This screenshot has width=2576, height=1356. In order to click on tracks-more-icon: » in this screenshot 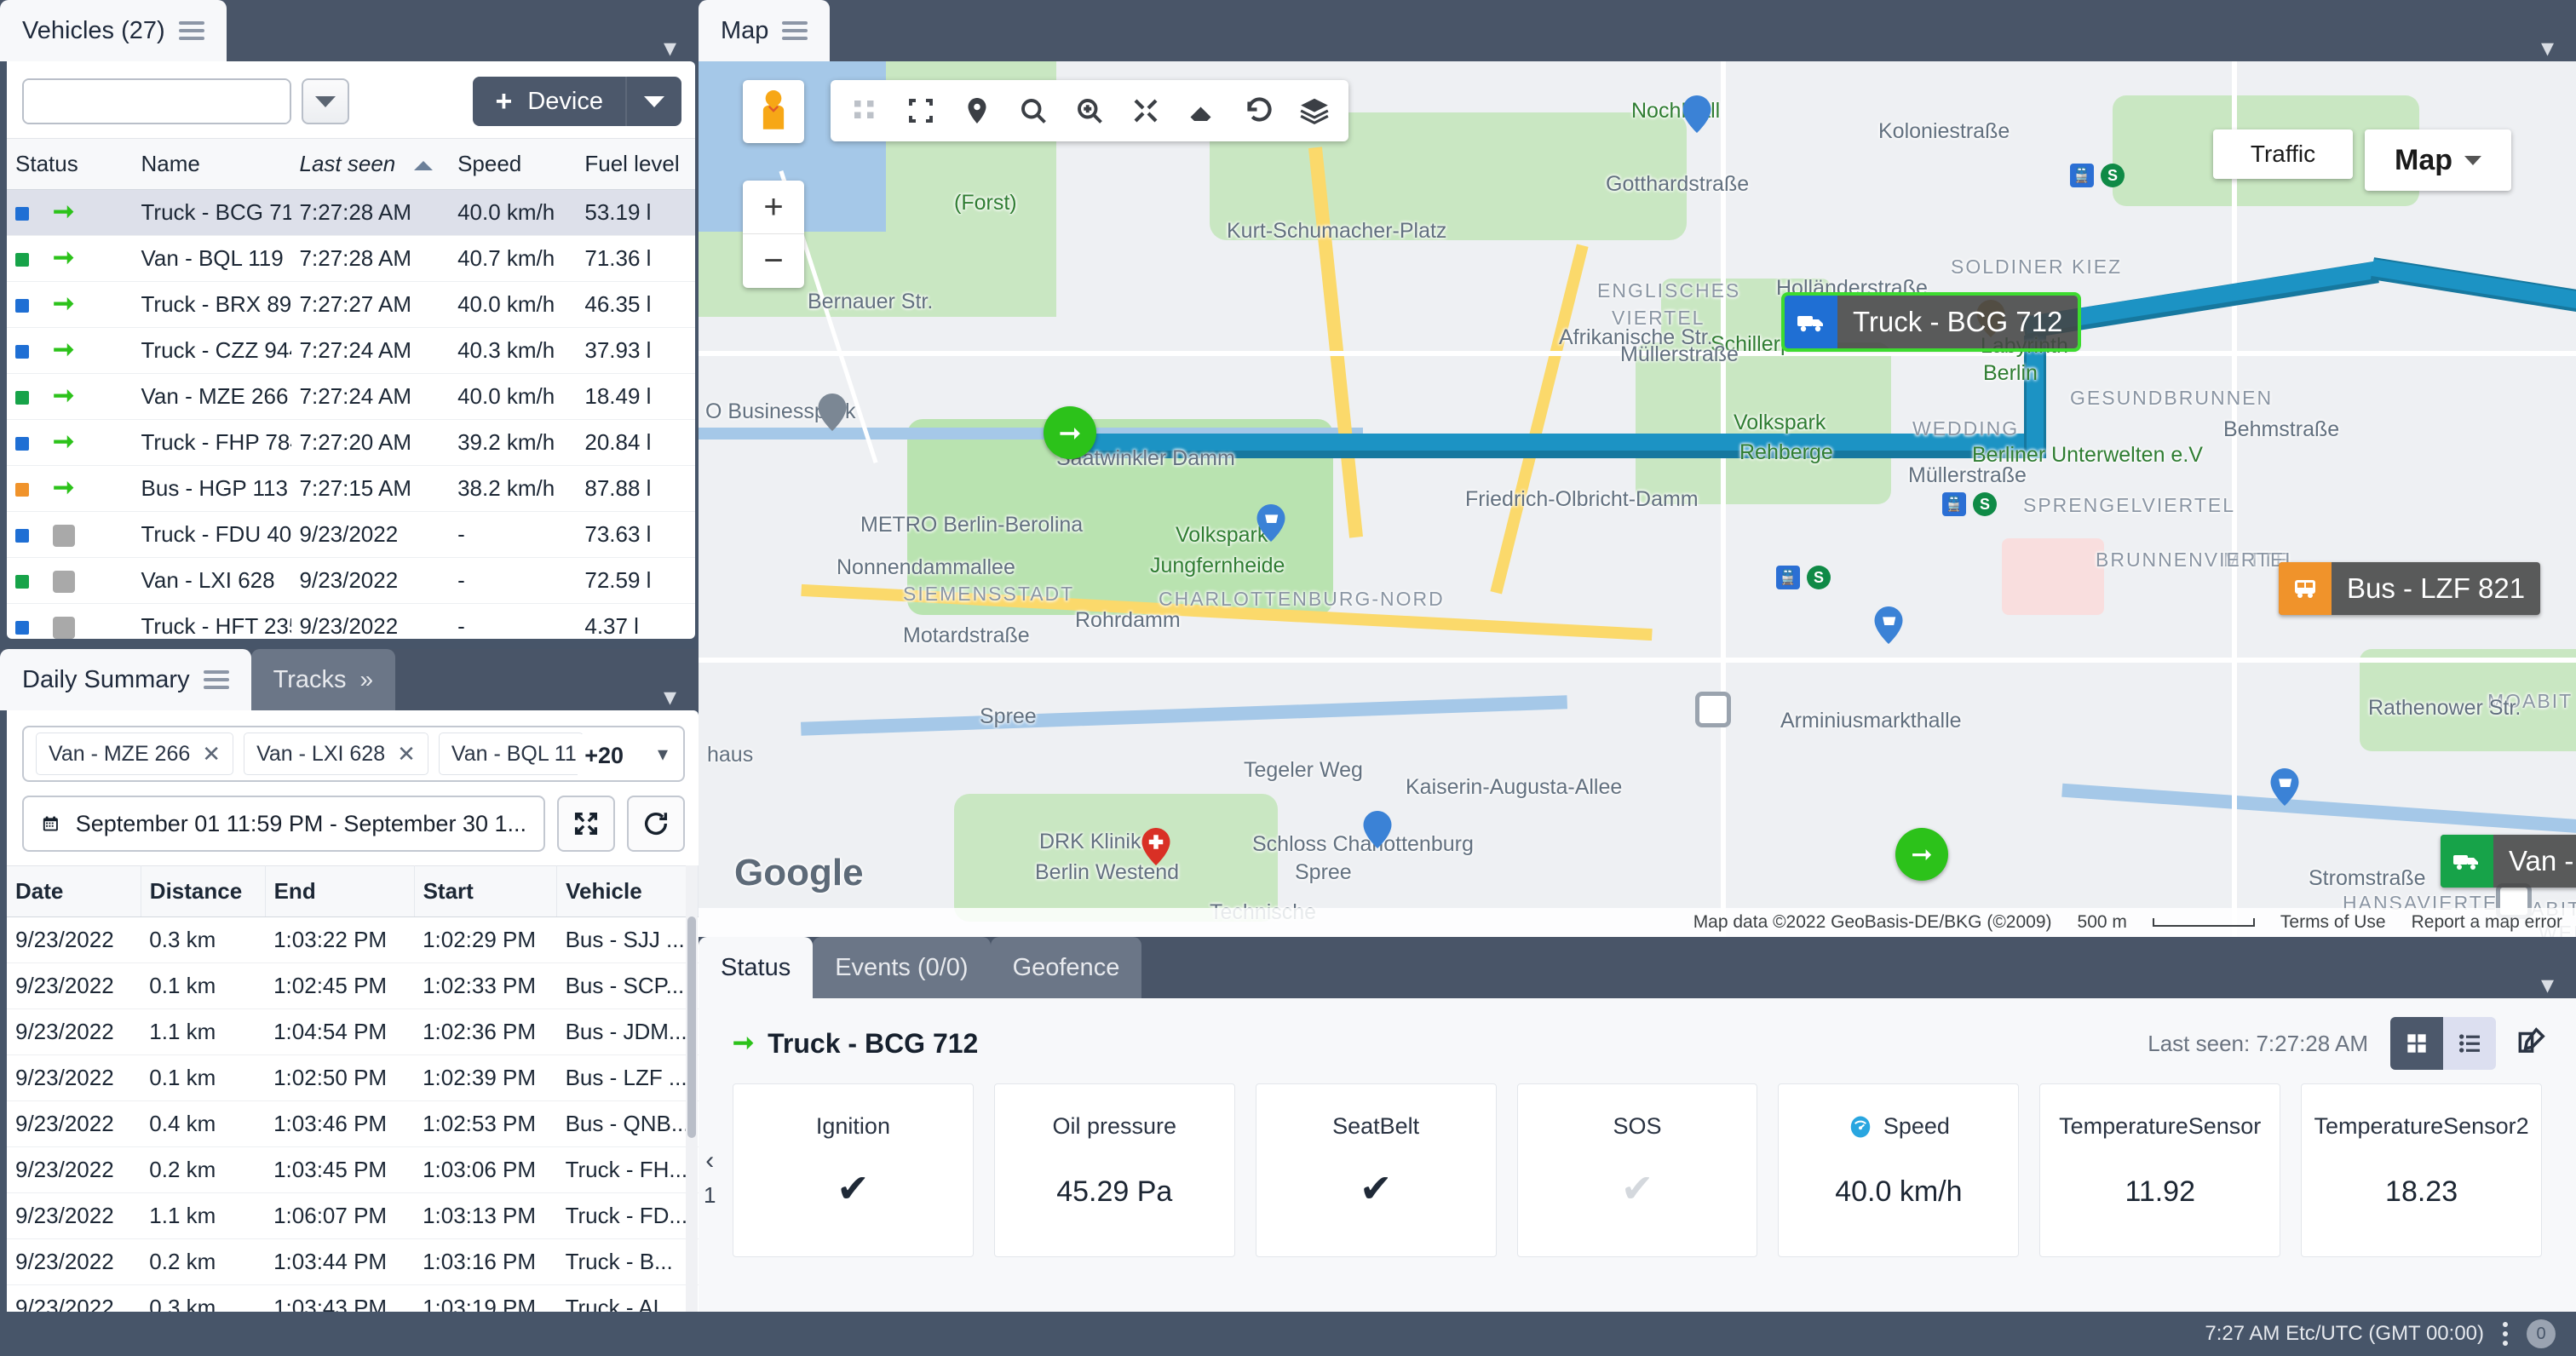, I will do `click(367, 679)`.